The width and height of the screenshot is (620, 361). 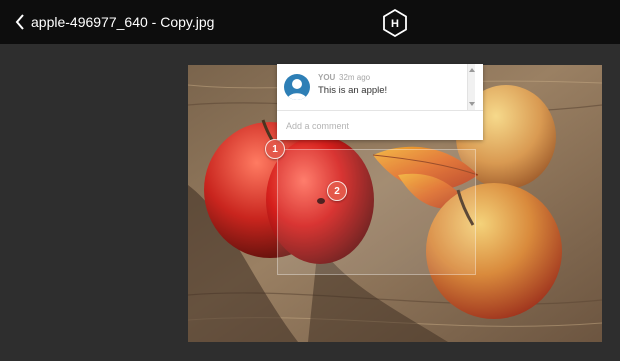 What do you see at coordinates (310, 22) in the screenshot?
I see `top-bar: apple-496977_640 - Copy.jpg H` at bounding box center [310, 22].